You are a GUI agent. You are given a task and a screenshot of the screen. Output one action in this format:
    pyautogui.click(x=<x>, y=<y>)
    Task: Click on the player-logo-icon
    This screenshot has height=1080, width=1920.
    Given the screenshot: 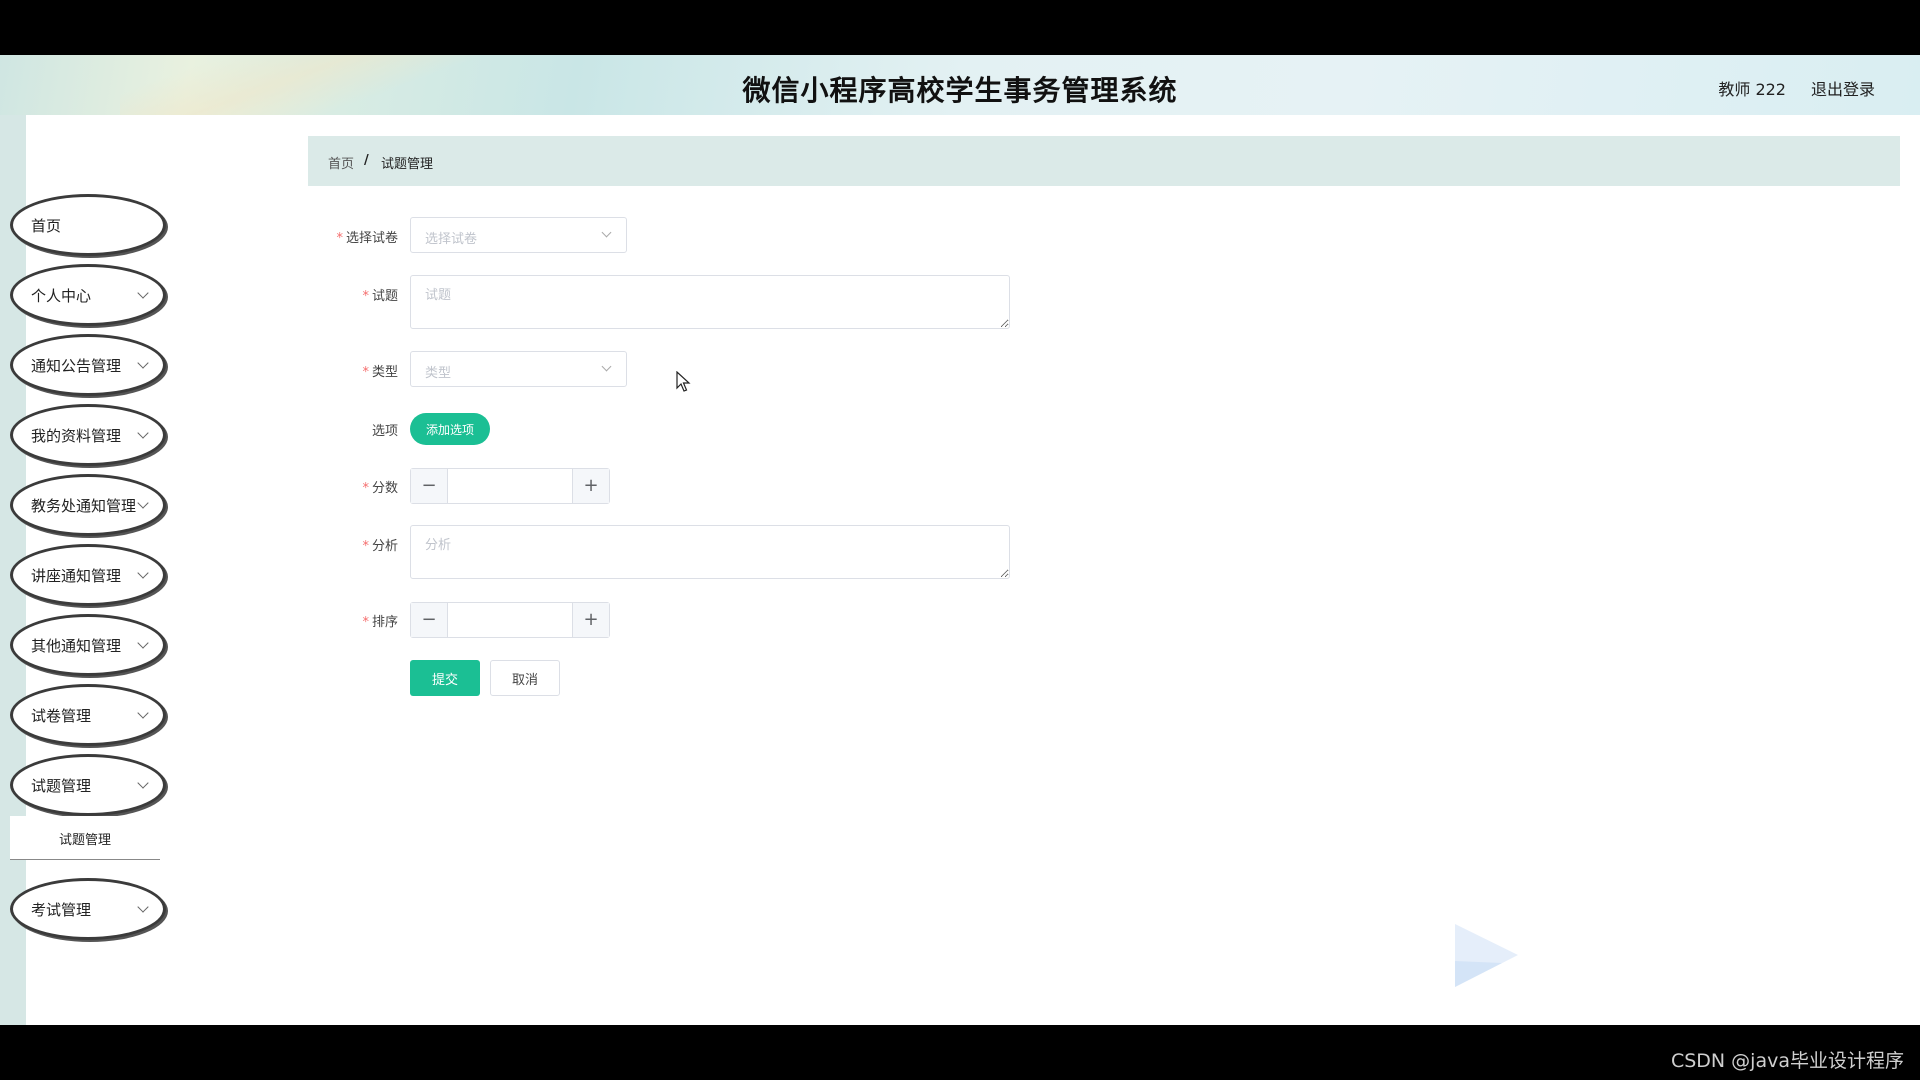 What is the action you would take?
    pyautogui.click(x=1486, y=955)
    